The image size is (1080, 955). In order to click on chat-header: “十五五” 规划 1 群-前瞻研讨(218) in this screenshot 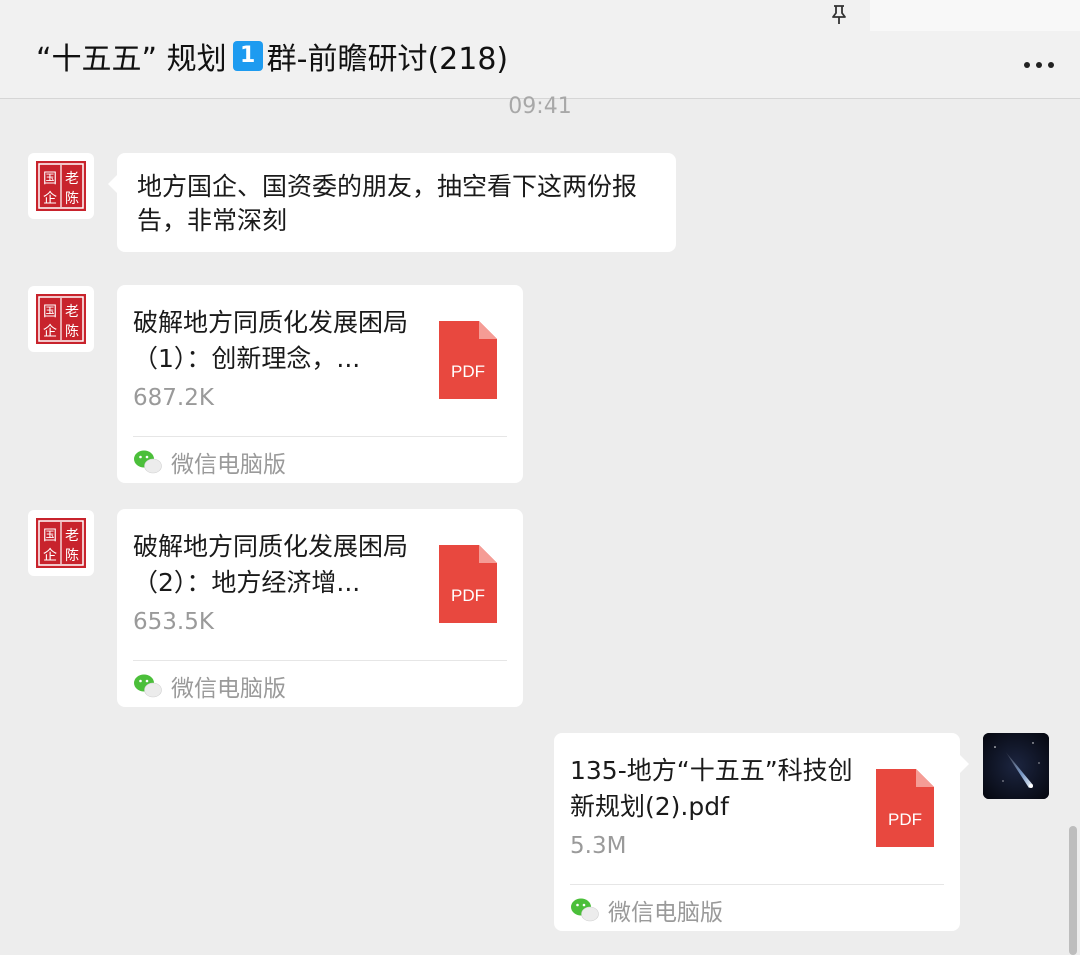, I will do `click(540, 49)`.